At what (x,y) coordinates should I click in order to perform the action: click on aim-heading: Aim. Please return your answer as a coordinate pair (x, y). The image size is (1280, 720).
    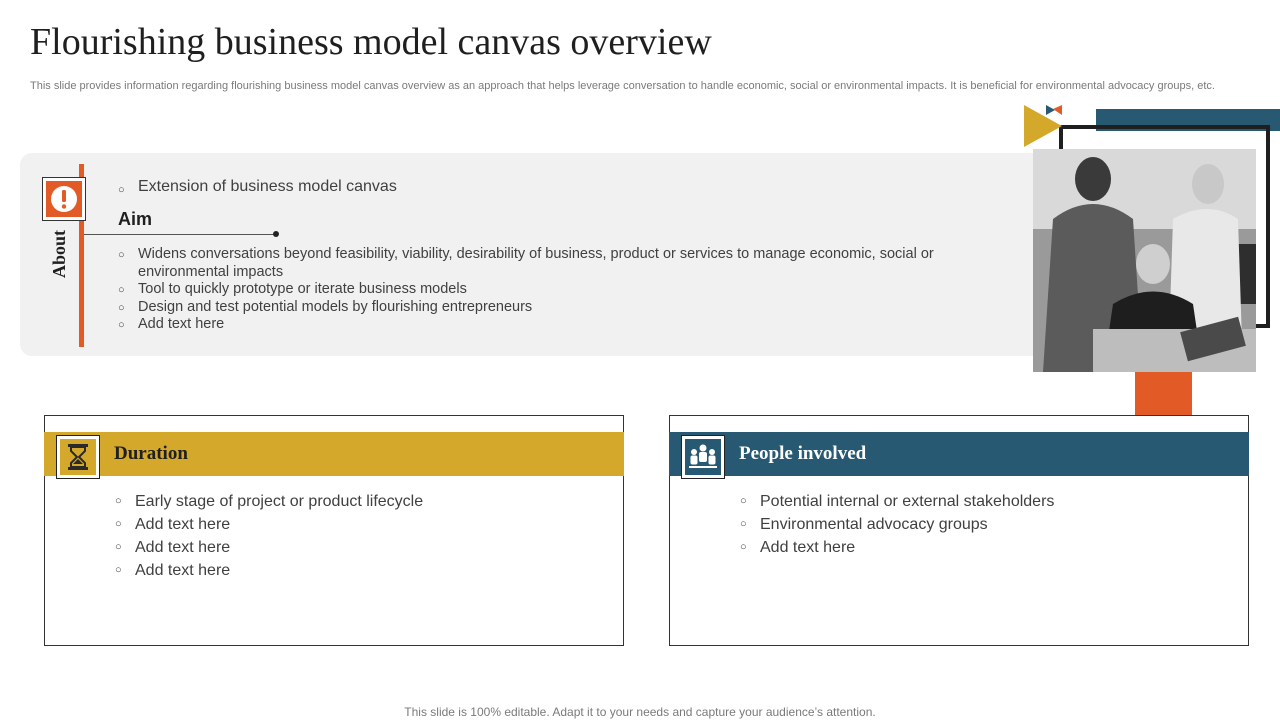
    Looking at the image, I should click on (135, 219).